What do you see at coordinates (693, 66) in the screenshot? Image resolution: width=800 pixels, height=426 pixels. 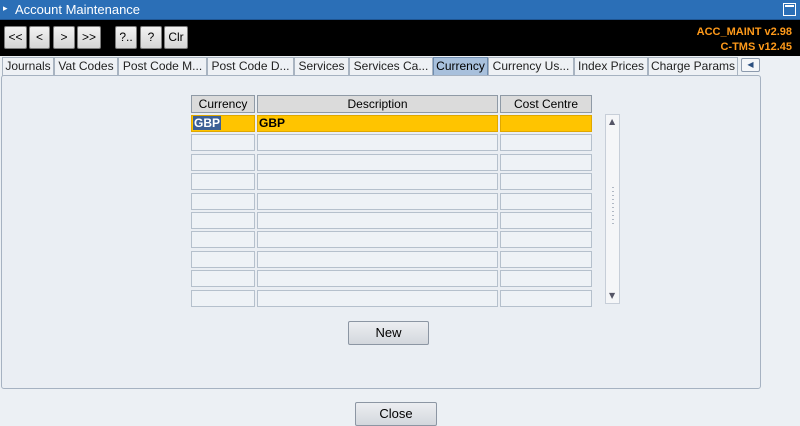 I see `tab-charge-params: Charge Params` at bounding box center [693, 66].